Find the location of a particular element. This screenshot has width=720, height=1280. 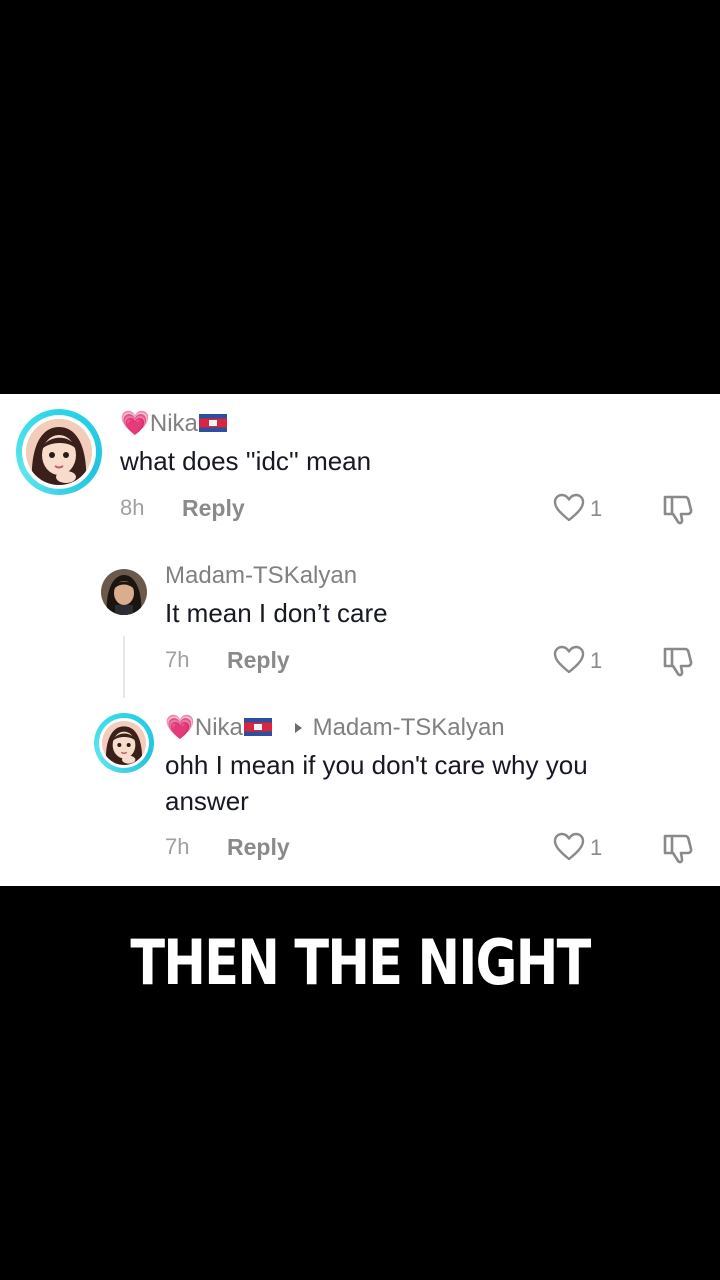

reply-to-username: Madam-TSKalyan is located at coordinates (409, 727).